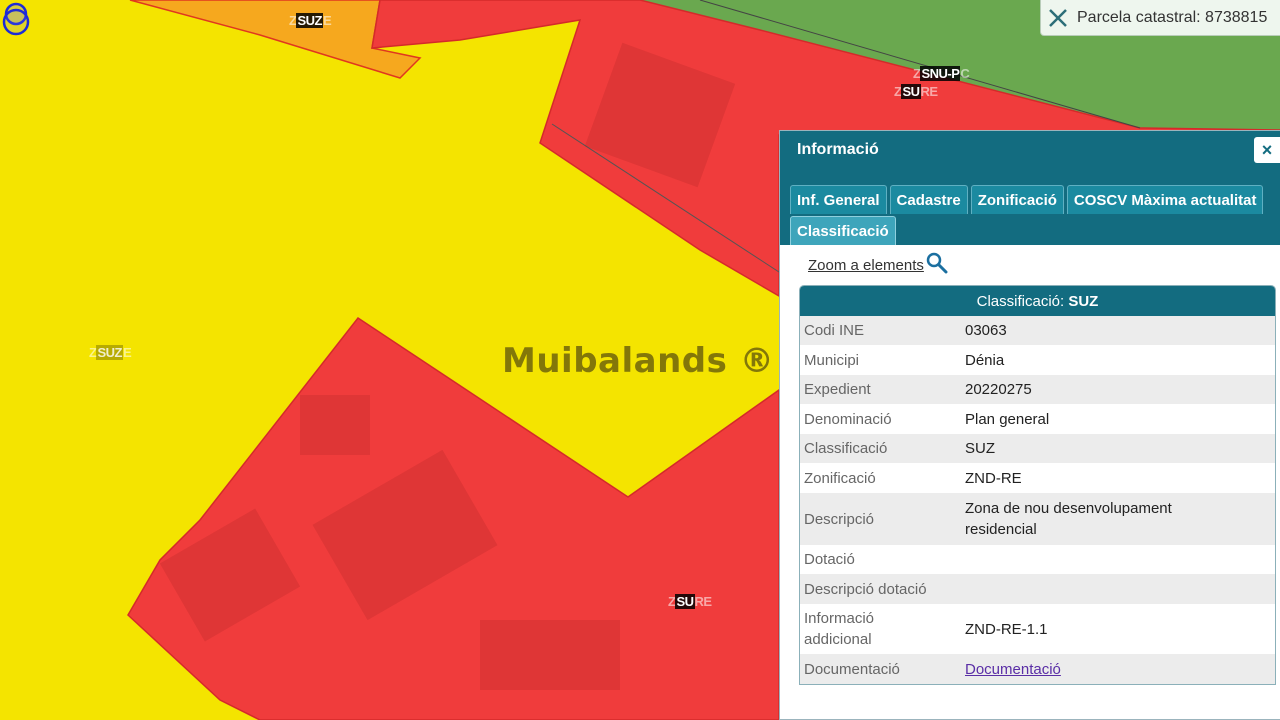  I want to click on zoom-link-label: Zoom a elements, so click(866, 265).